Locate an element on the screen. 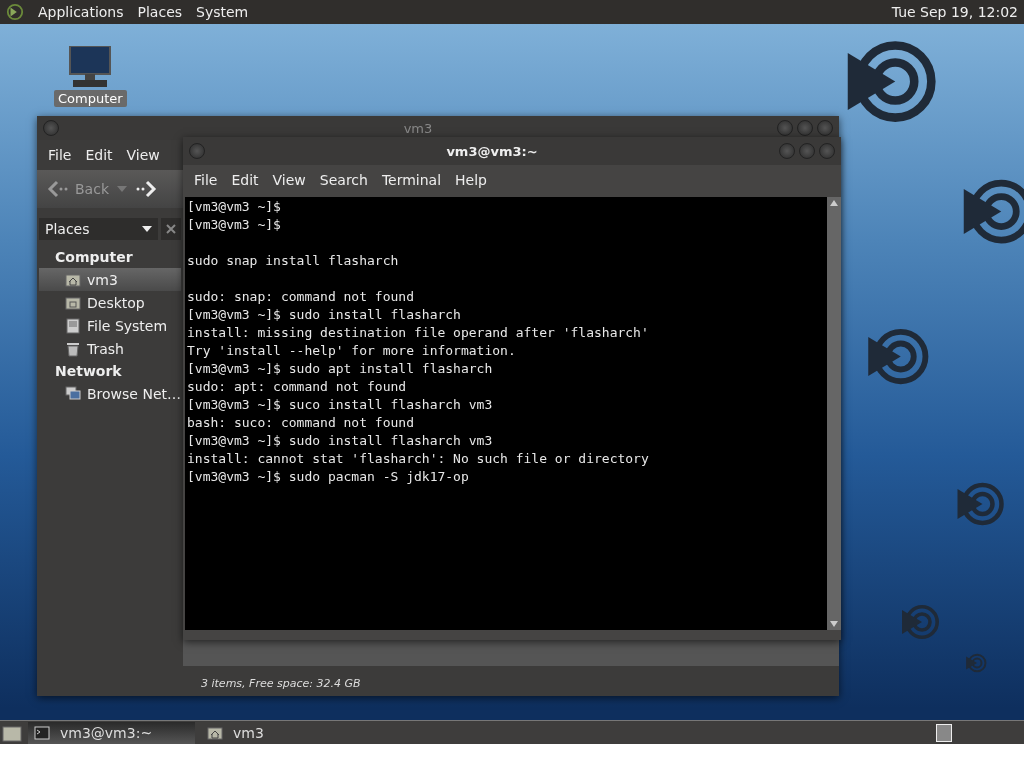 The image size is (1024, 768). terminal-line: [vm3@vm3 ~]$ suco install flasharch vm3 is located at coordinates (340, 405).